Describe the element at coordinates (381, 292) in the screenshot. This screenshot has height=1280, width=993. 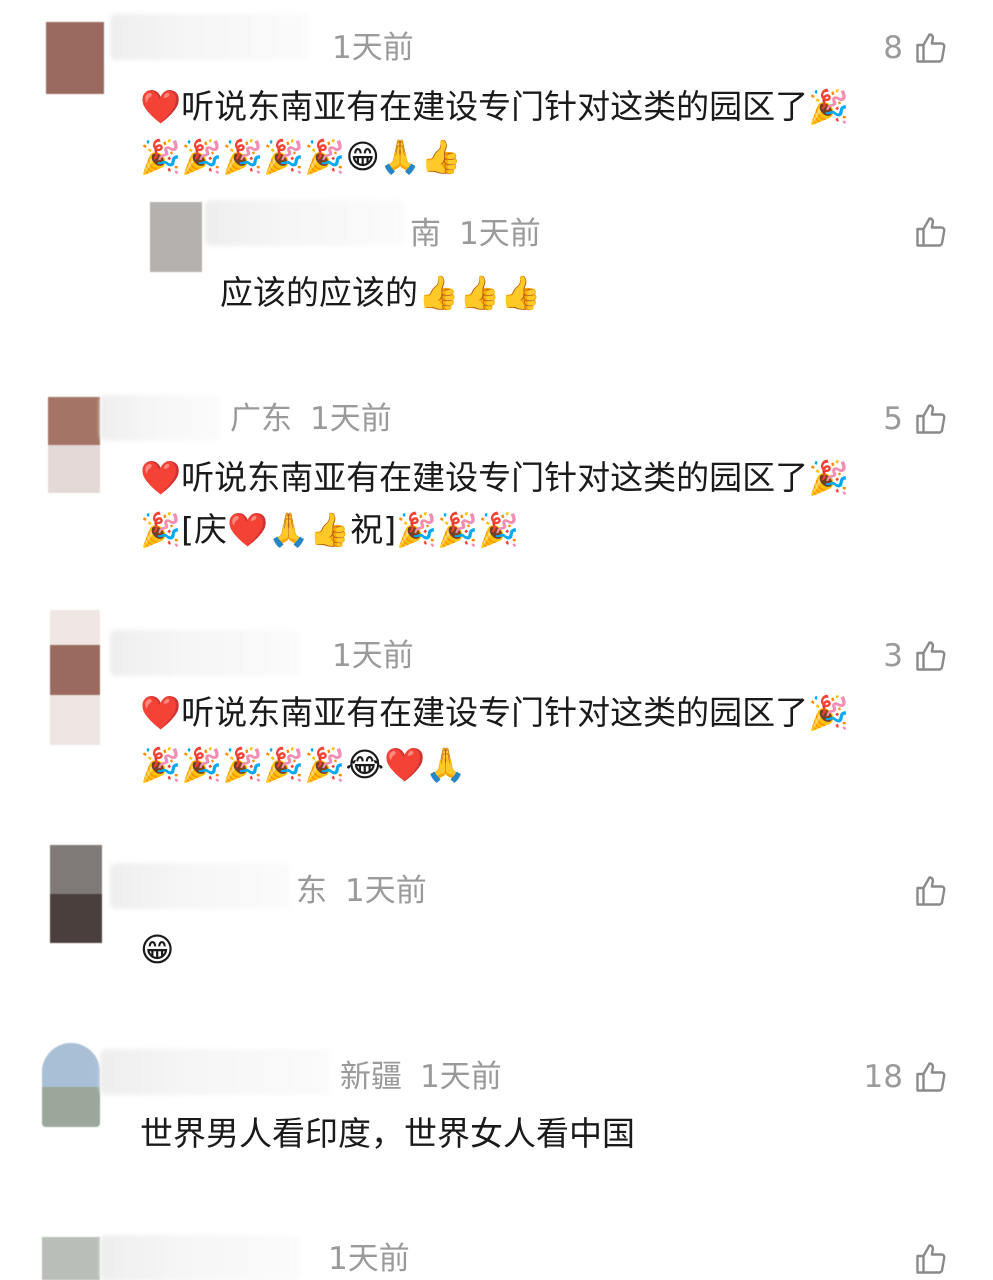
I see `comment-text-line: 应该的应该的👍👍👍` at that location.